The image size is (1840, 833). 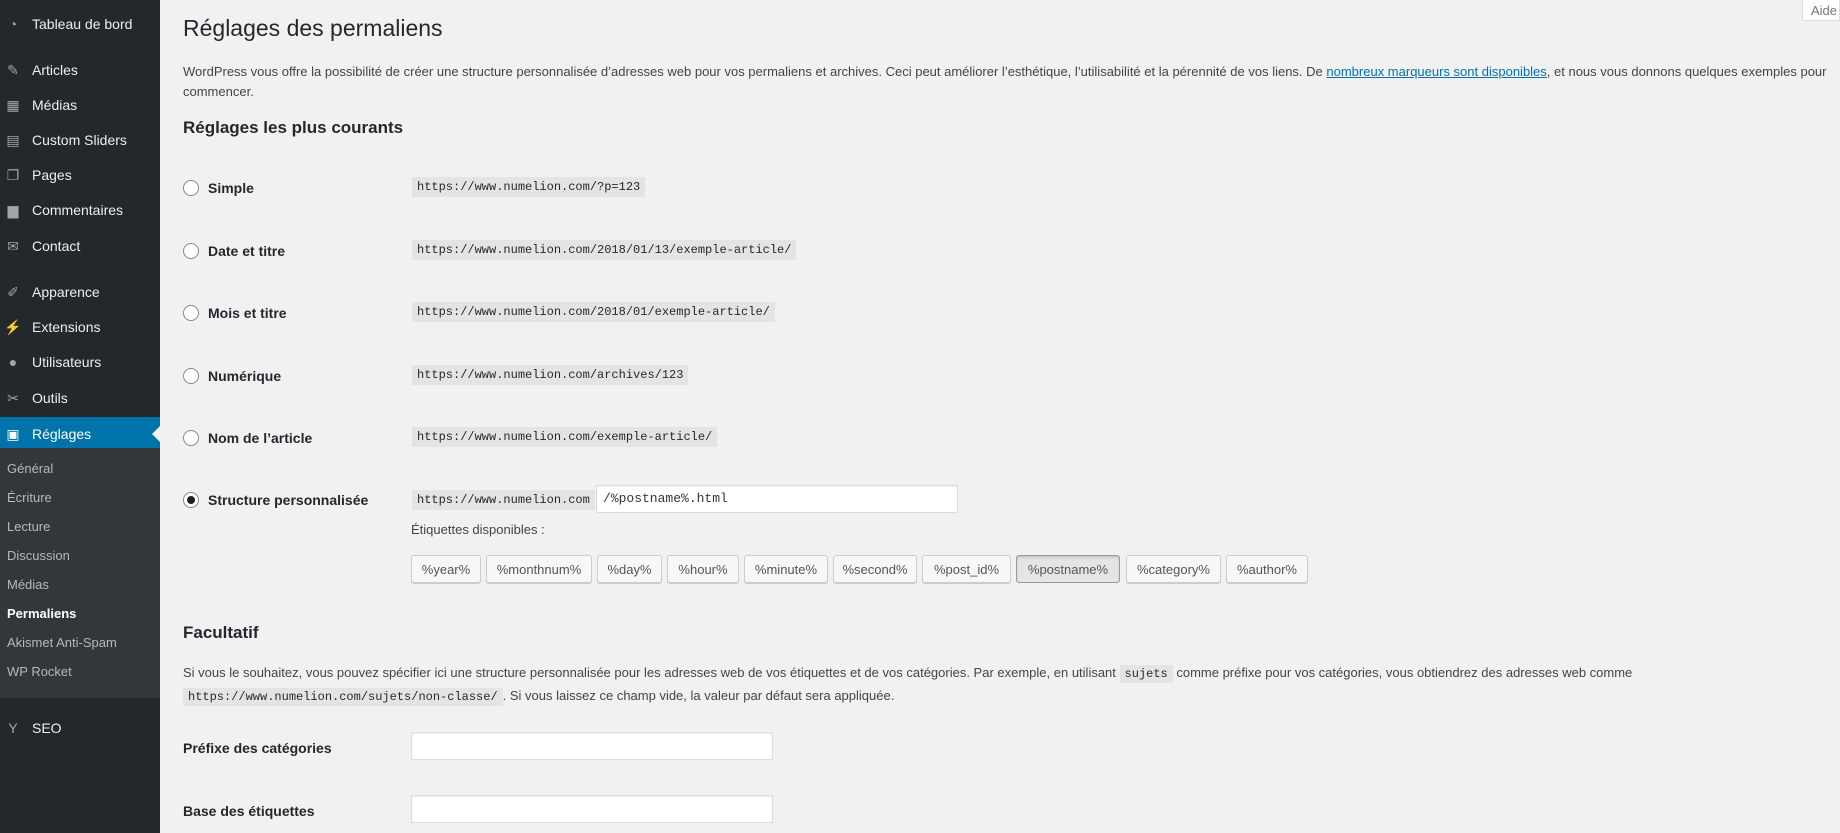 What do you see at coordinates (80, 105) in the screenshot?
I see `sidebar-item-medias: ▦ Médias` at bounding box center [80, 105].